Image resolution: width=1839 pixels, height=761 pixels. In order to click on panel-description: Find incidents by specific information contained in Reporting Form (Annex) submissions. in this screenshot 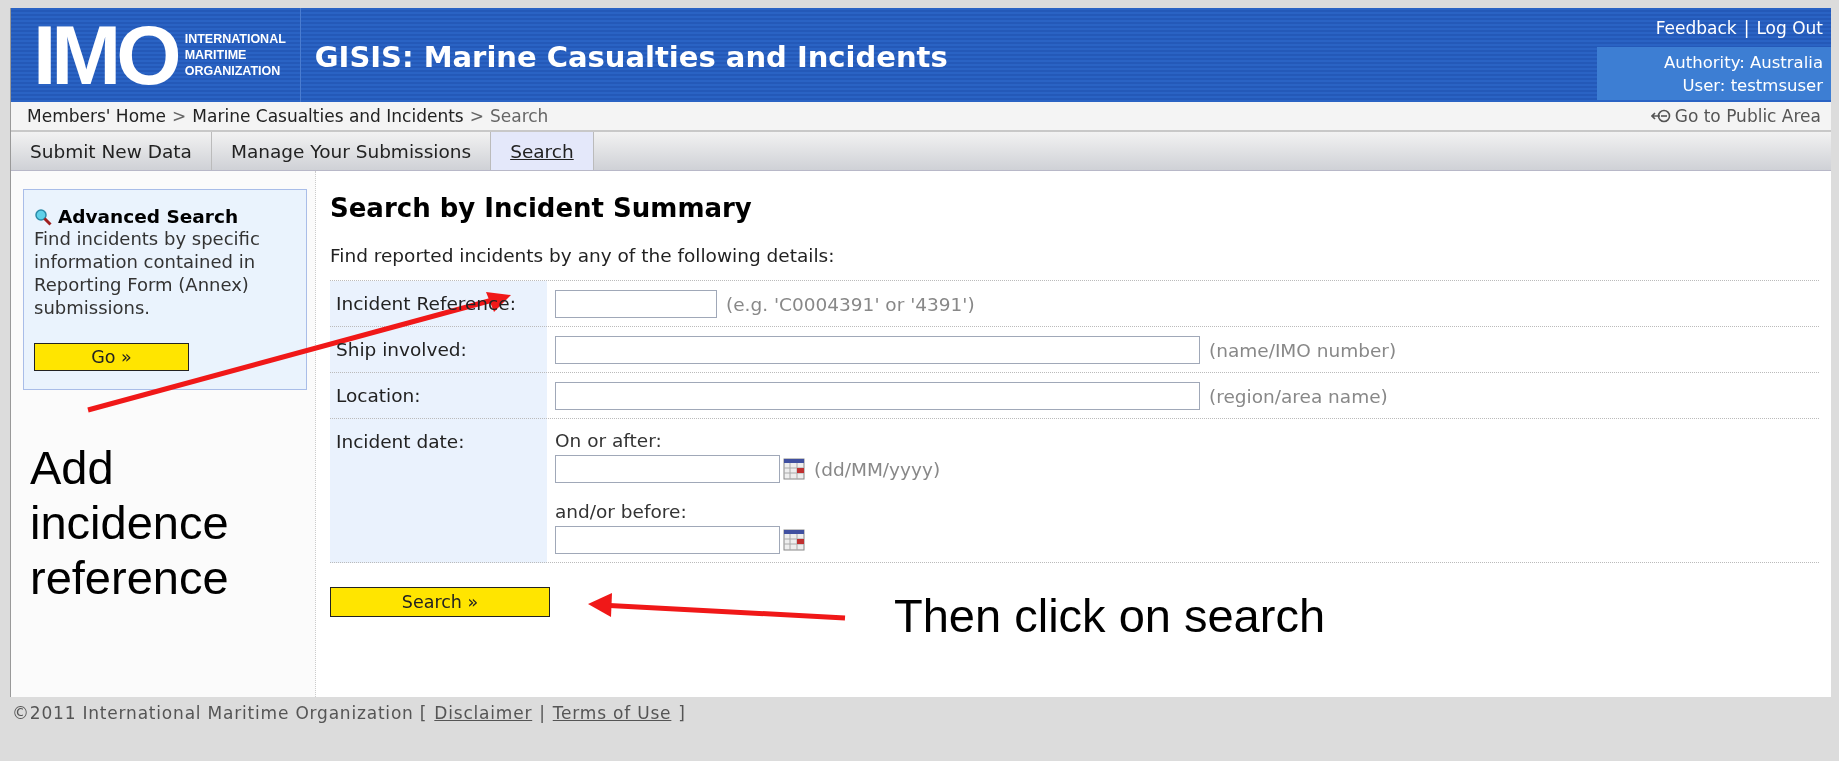, I will do `click(147, 273)`.